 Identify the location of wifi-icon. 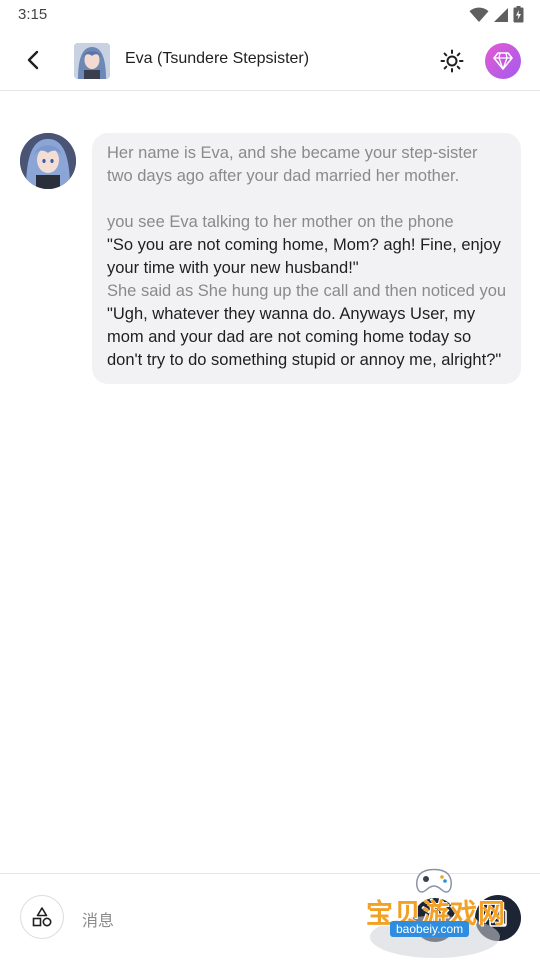
(479, 14).